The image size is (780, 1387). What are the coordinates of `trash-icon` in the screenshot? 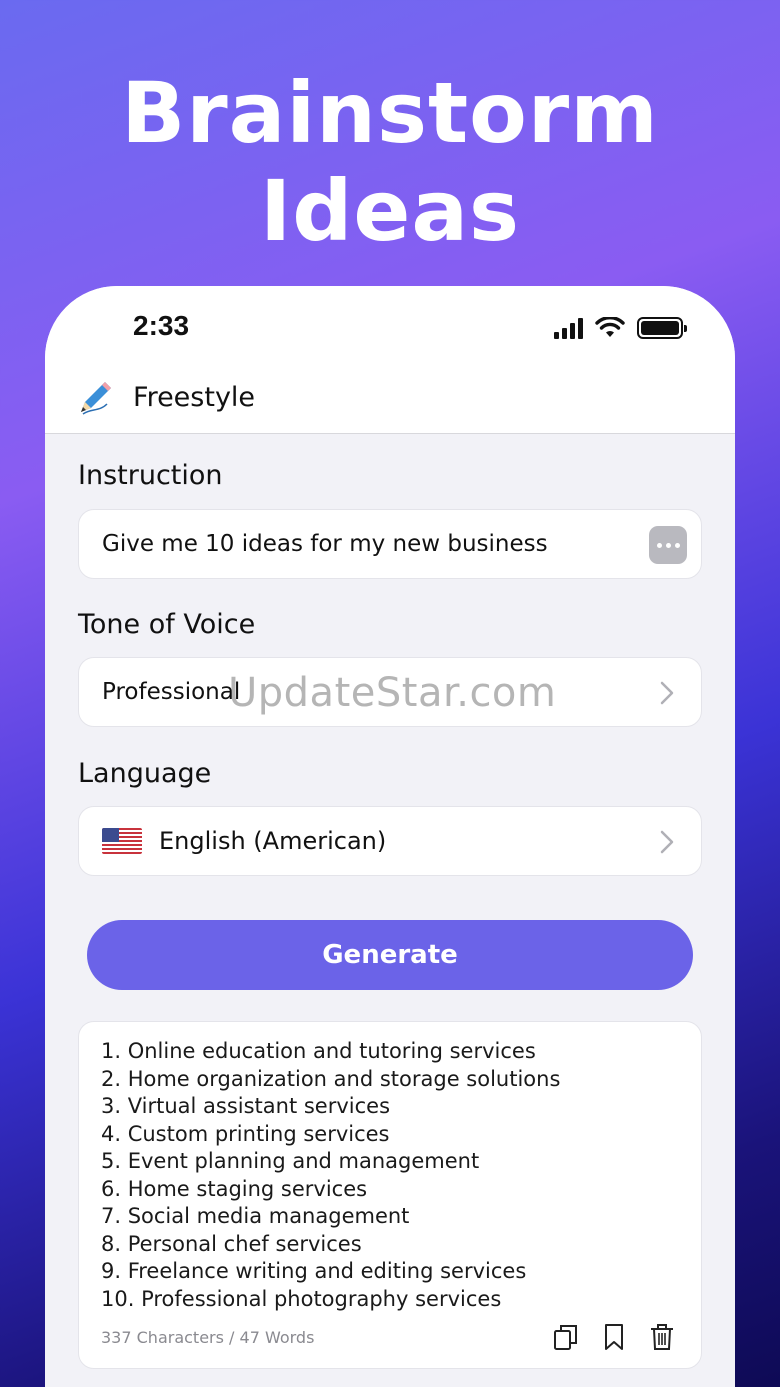 It's located at (662, 1337).